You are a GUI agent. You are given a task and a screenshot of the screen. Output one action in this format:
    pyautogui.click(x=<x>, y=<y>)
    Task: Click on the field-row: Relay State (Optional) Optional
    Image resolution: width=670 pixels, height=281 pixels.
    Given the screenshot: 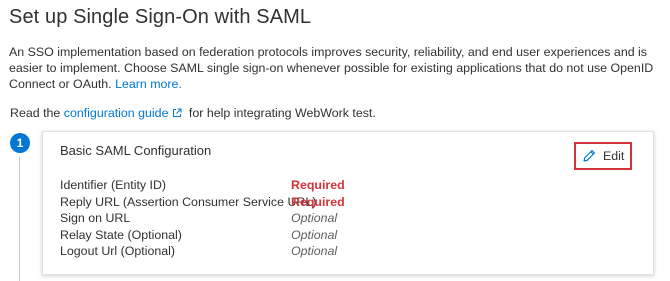 What is the action you would take?
    pyautogui.click(x=202, y=235)
    